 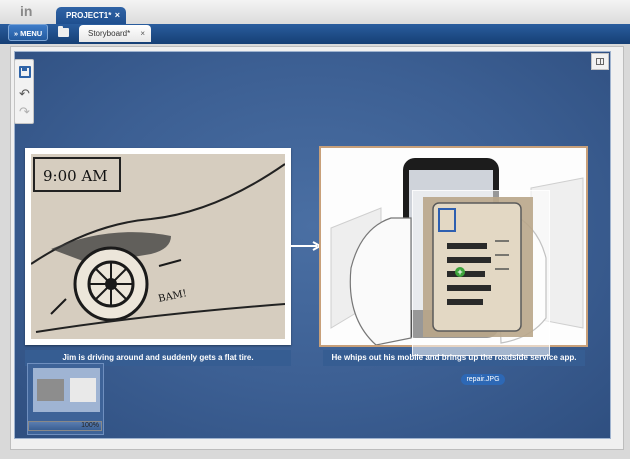 I want to click on side-toolbar: ↶ ↷, so click(x=24, y=91).